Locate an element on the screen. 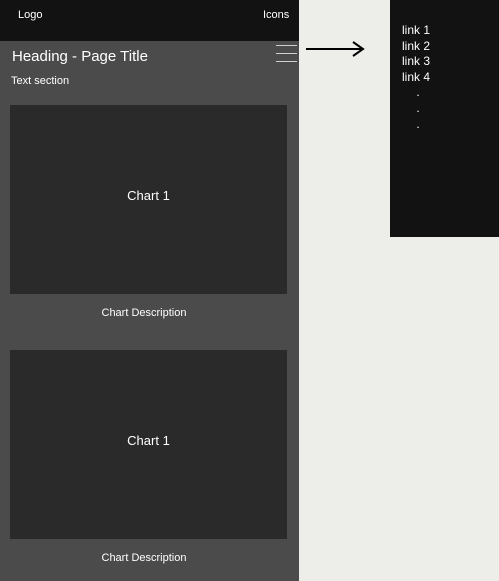 The width and height of the screenshot is (499, 581). icons-placeholder: Icons is located at coordinates (276, 15).